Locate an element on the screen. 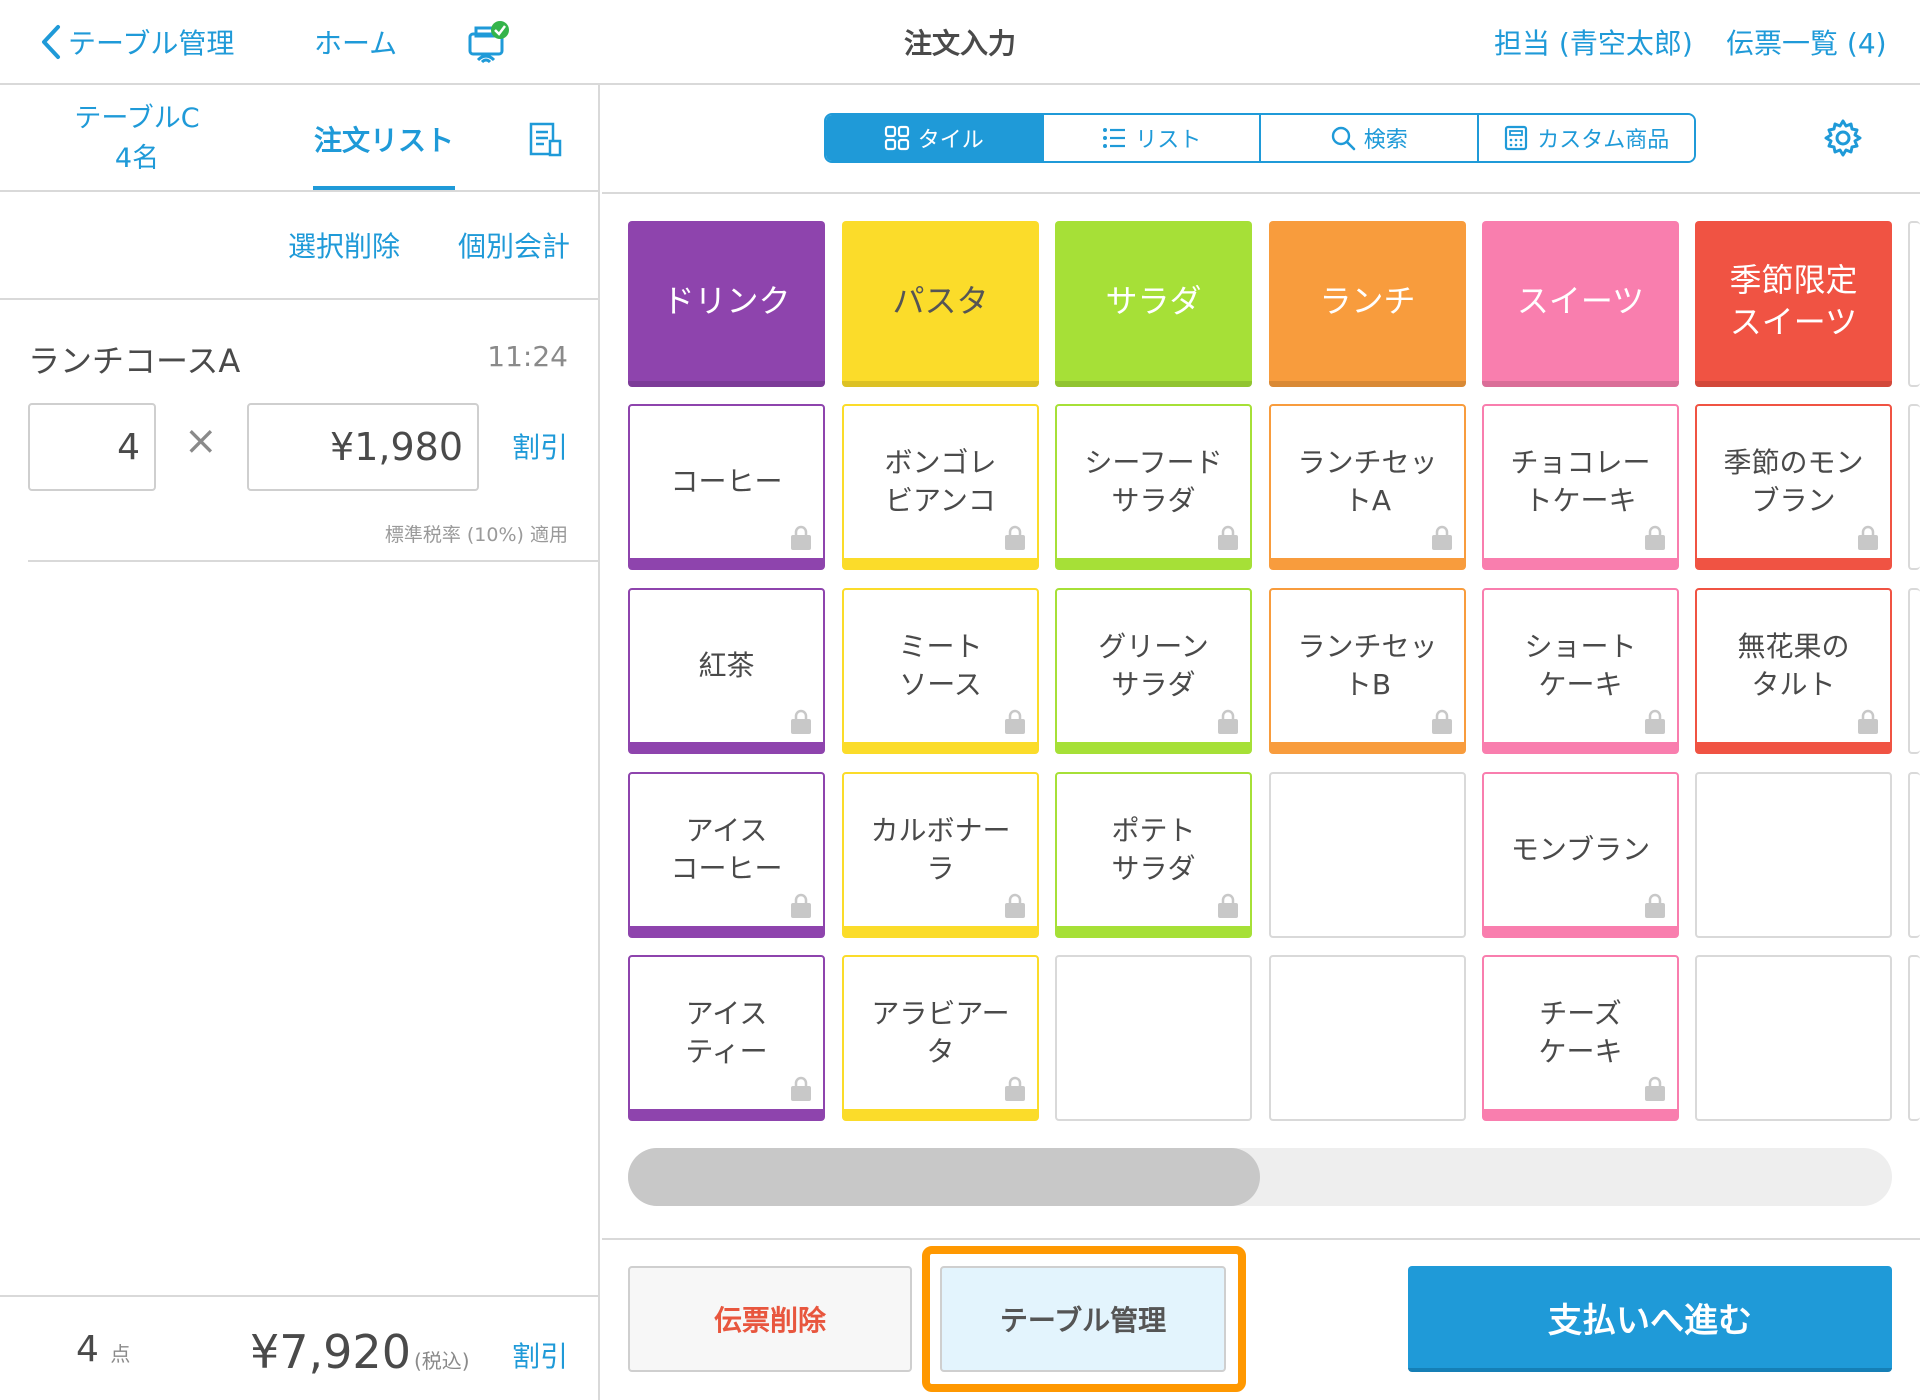 Image resolution: width=1920 pixels, height=1400 pixels. split-bill-button: 個別会計 is located at coordinates (514, 245).